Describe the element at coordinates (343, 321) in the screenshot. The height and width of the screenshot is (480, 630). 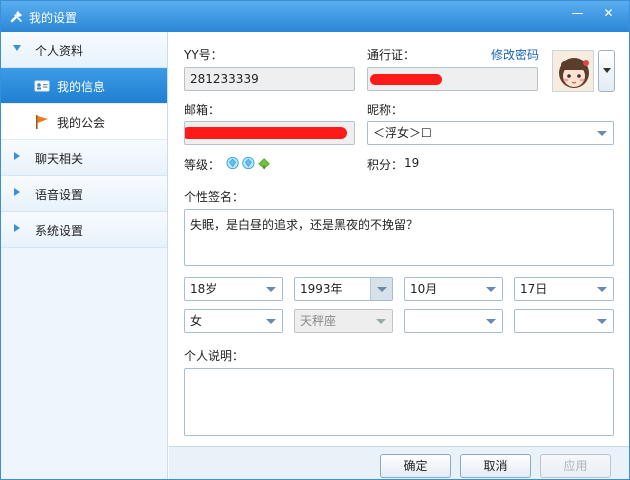
I see `zodiac-select: 天秤座` at that location.